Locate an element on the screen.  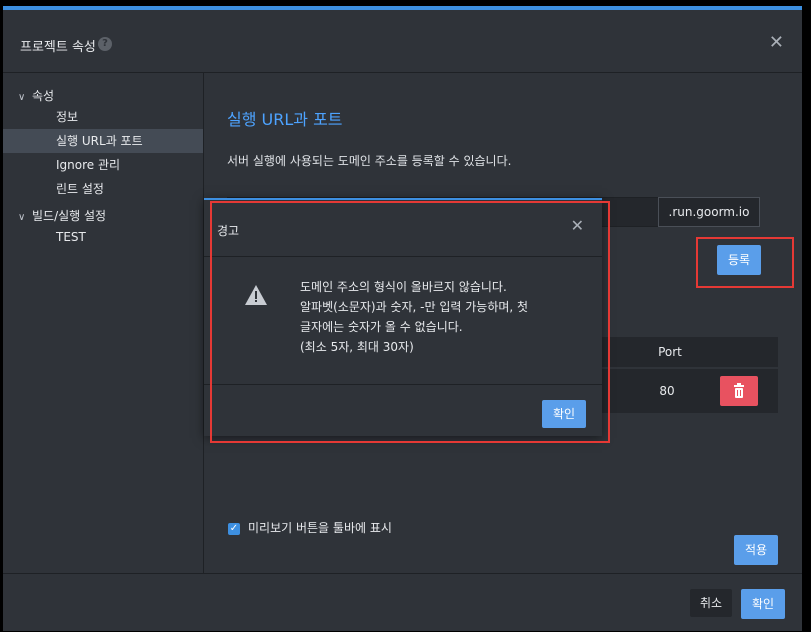
sidebar-item-lint: 린트 설정 is located at coordinates (103, 189).